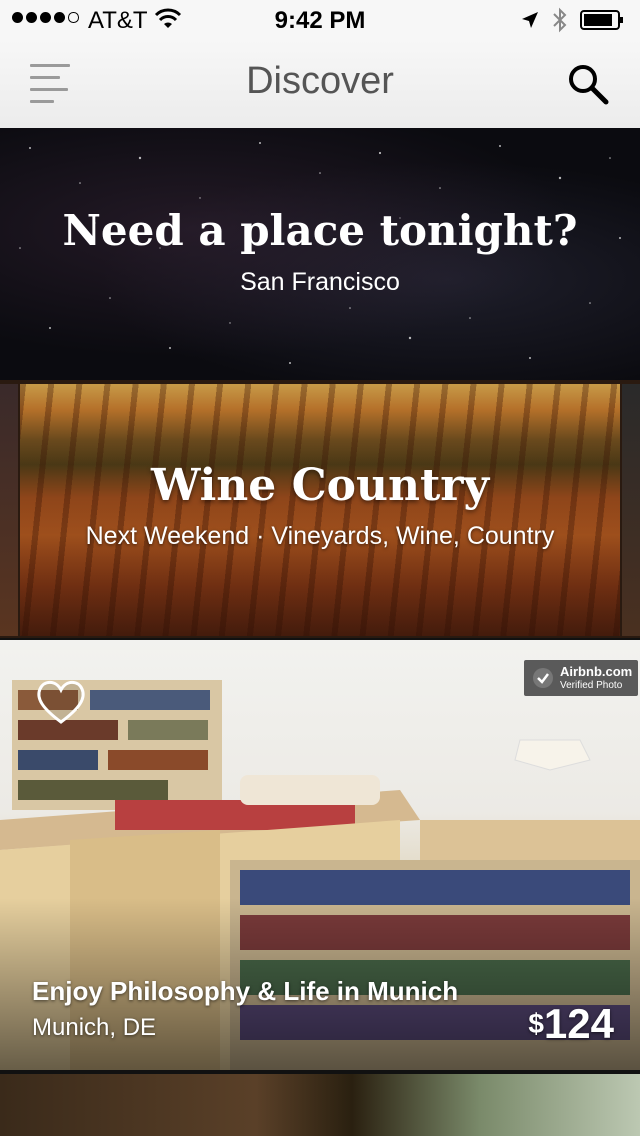 Image resolution: width=640 pixels, height=1136 pixels. I want to click on verified-photo-badge: Airbnb.com Verified Photo, so click(581, 678).